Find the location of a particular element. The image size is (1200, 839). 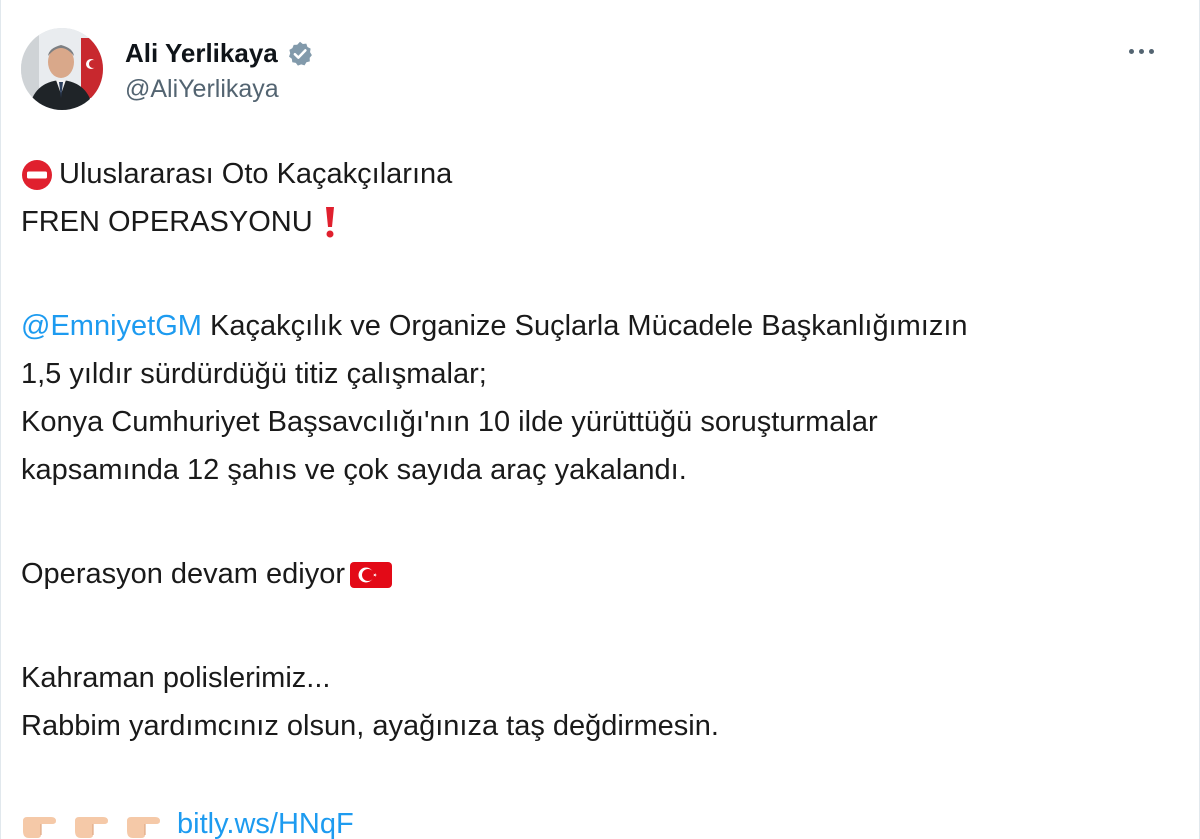

avatar is located at coordinates (62, 69).